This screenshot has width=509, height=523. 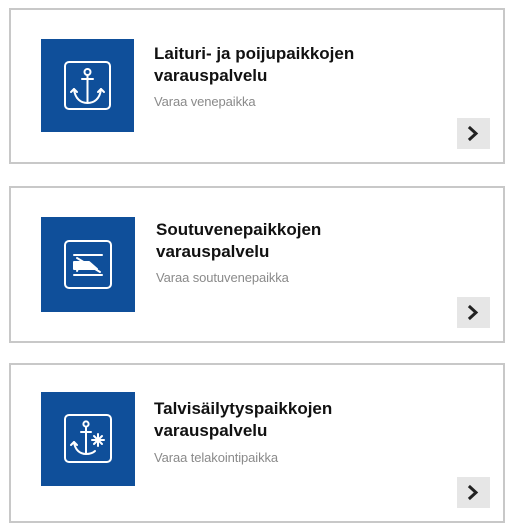 What do you see at coordinates (205, 101) in the screenshot?
I see `card-subtitle: Varaa venepaikka` at bounding box center [205, 101].